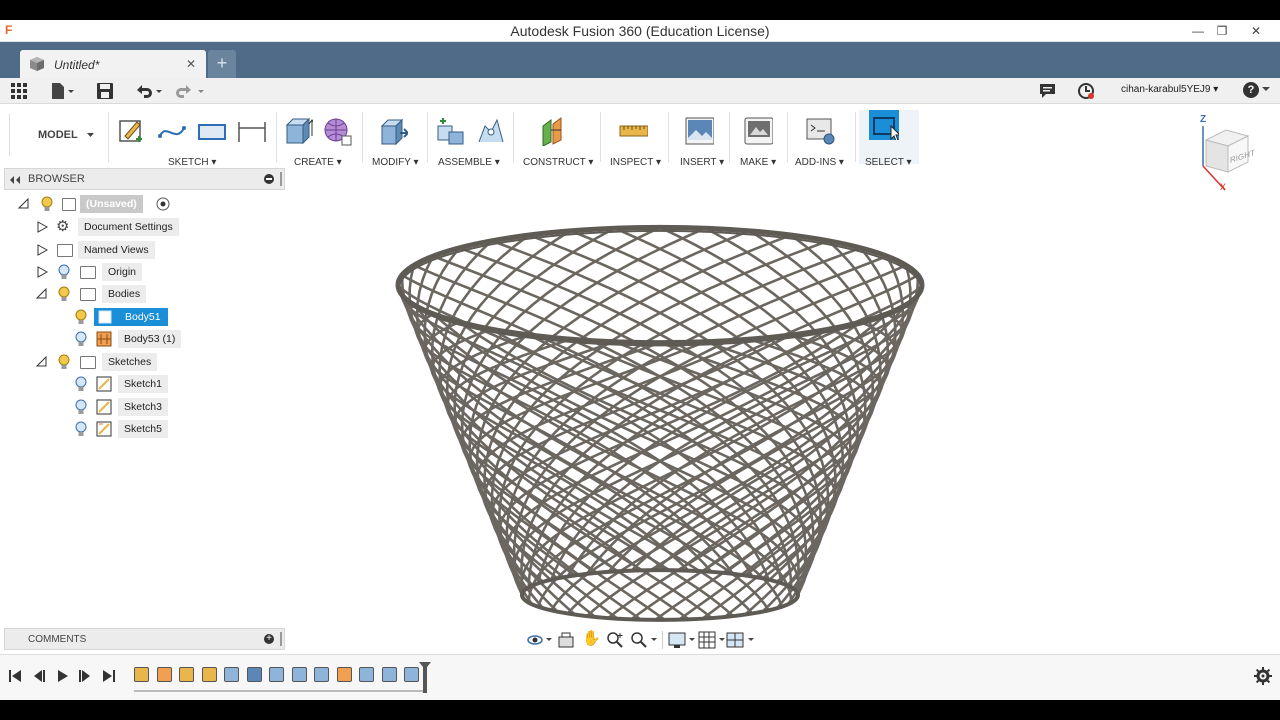 The image size is (1280, 720). What do you see at coordinates (63, 676) in the screenshot?
I see `play-icon` at bounding box center [63, 676].